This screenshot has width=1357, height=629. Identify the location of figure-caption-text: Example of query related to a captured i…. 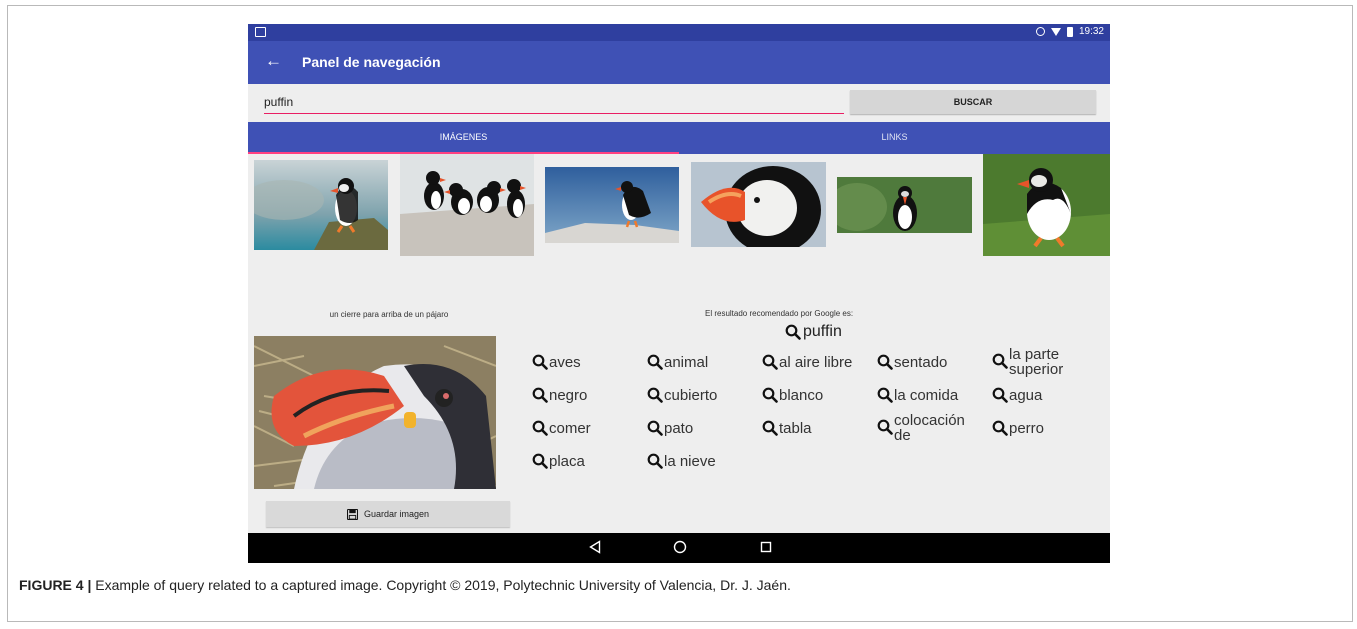
(441, 585).